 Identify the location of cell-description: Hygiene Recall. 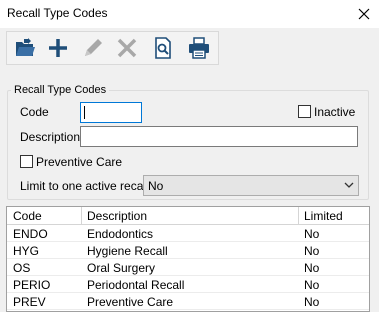
(127, 251).